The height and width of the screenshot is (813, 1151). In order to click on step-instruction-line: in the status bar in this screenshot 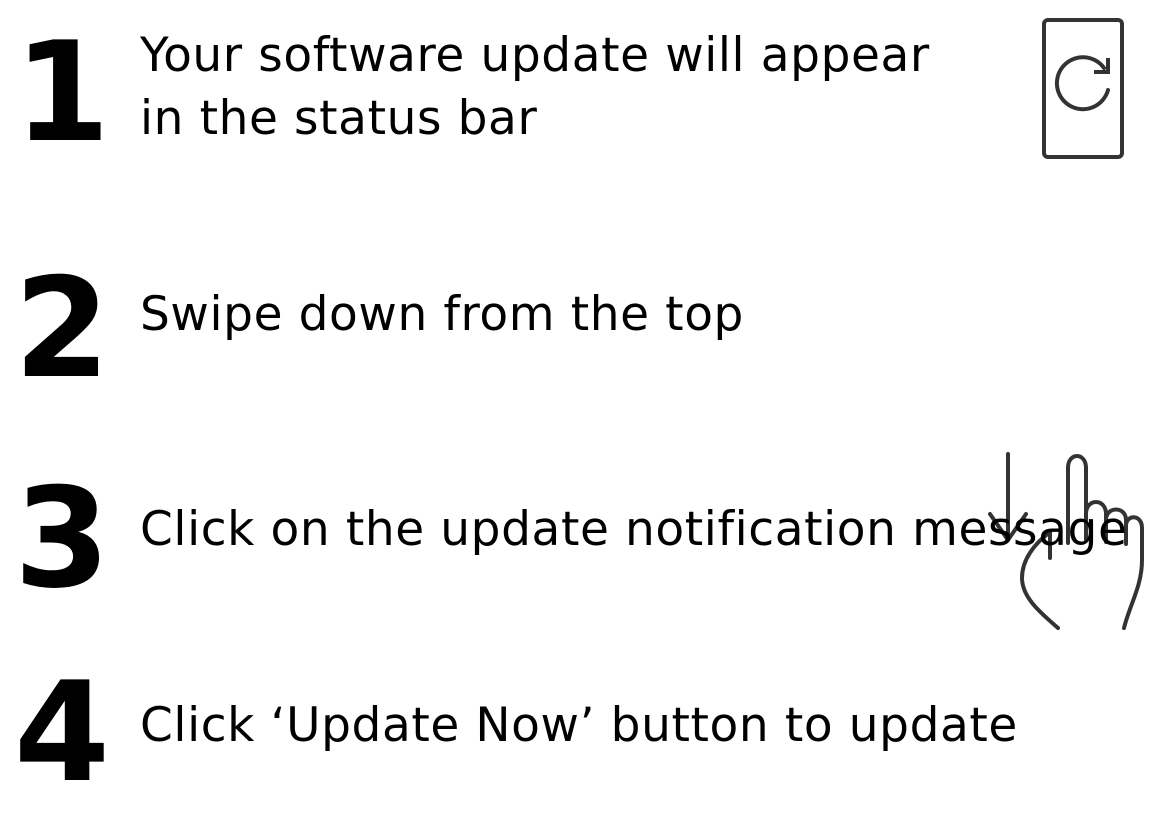, I will do `click(339, 118)`.